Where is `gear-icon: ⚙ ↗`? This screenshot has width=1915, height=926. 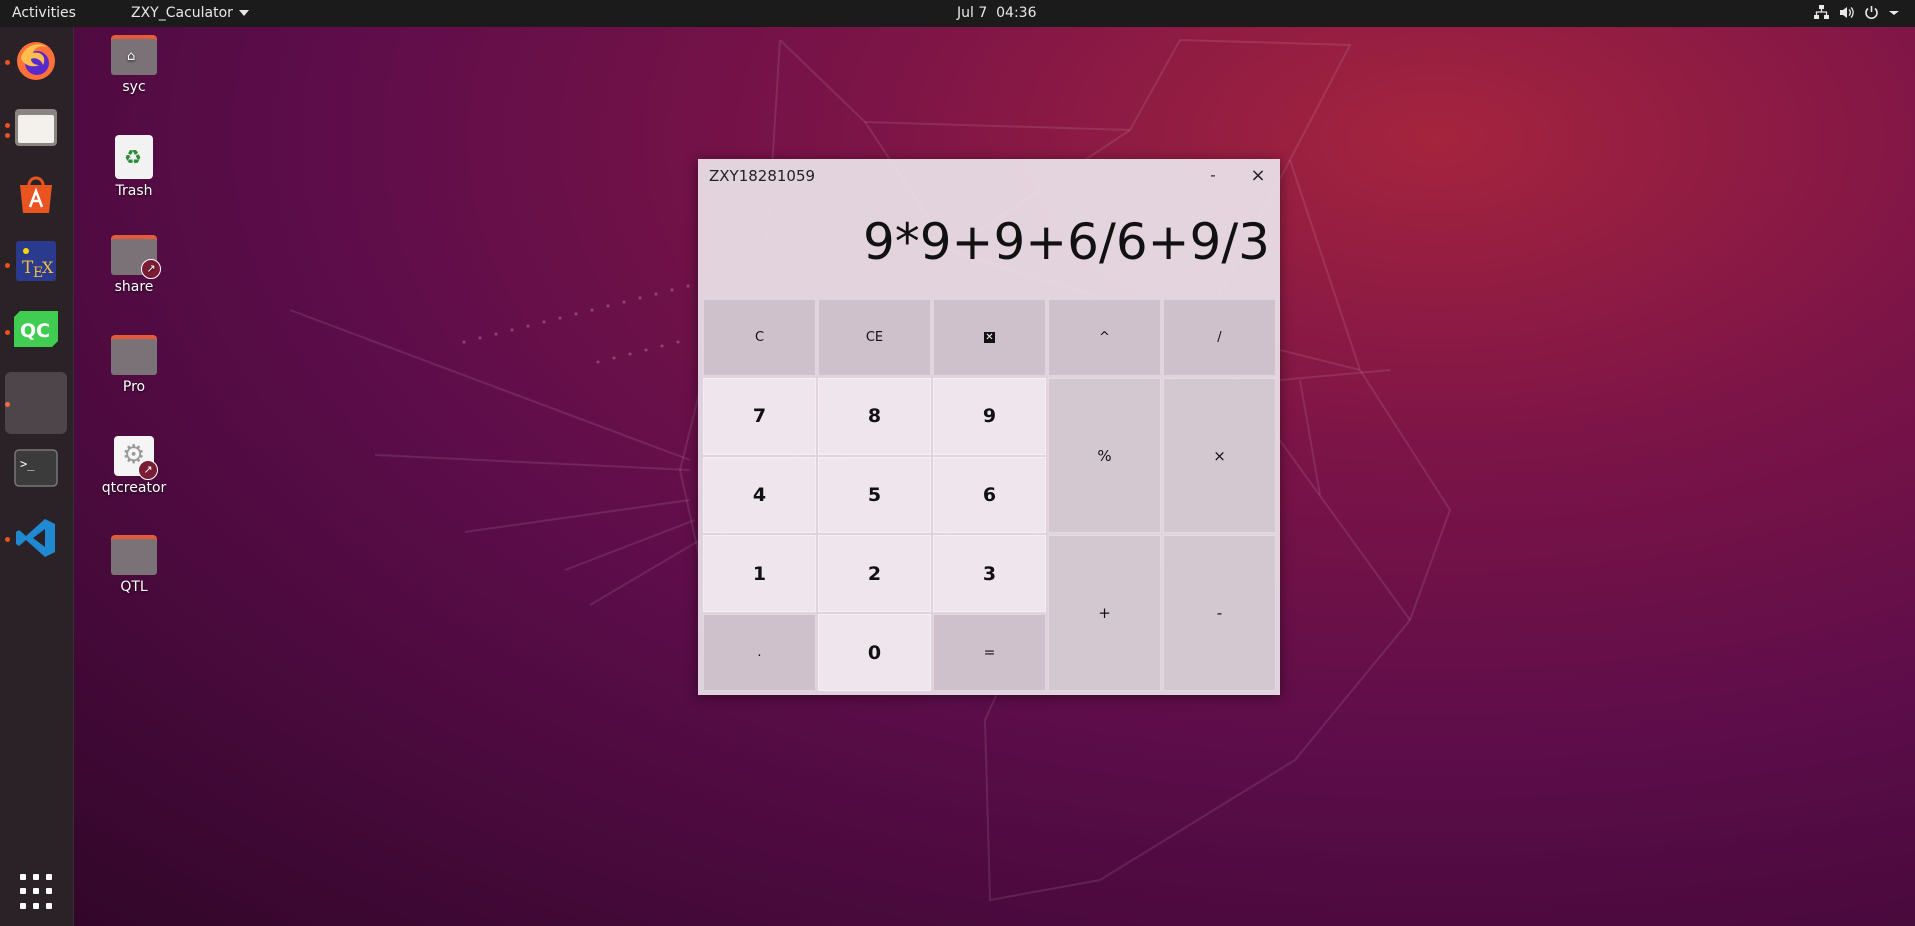 gear-icon: ⚙ ↗ is located at coordinates (136, 458).